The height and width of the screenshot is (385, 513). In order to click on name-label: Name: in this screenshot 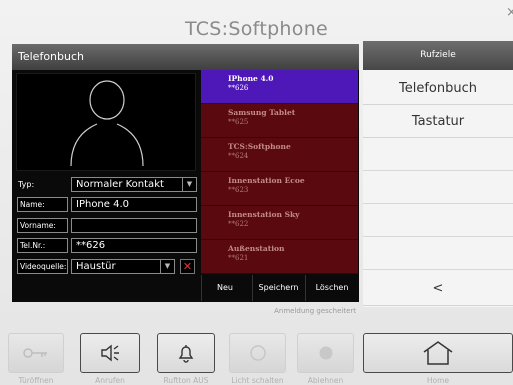, I will do `click(42, 204)`.